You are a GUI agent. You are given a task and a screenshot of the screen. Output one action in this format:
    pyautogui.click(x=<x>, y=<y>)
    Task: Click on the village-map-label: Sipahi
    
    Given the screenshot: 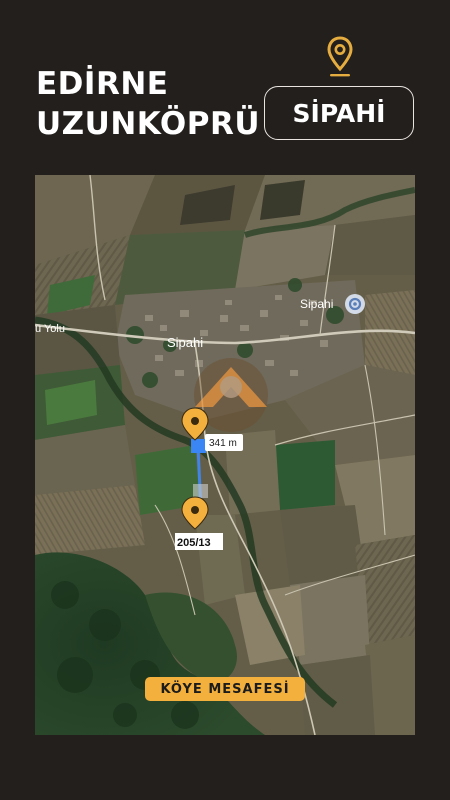 What is the action you would take?
    pyautogui.click(x=185, y=342)
    